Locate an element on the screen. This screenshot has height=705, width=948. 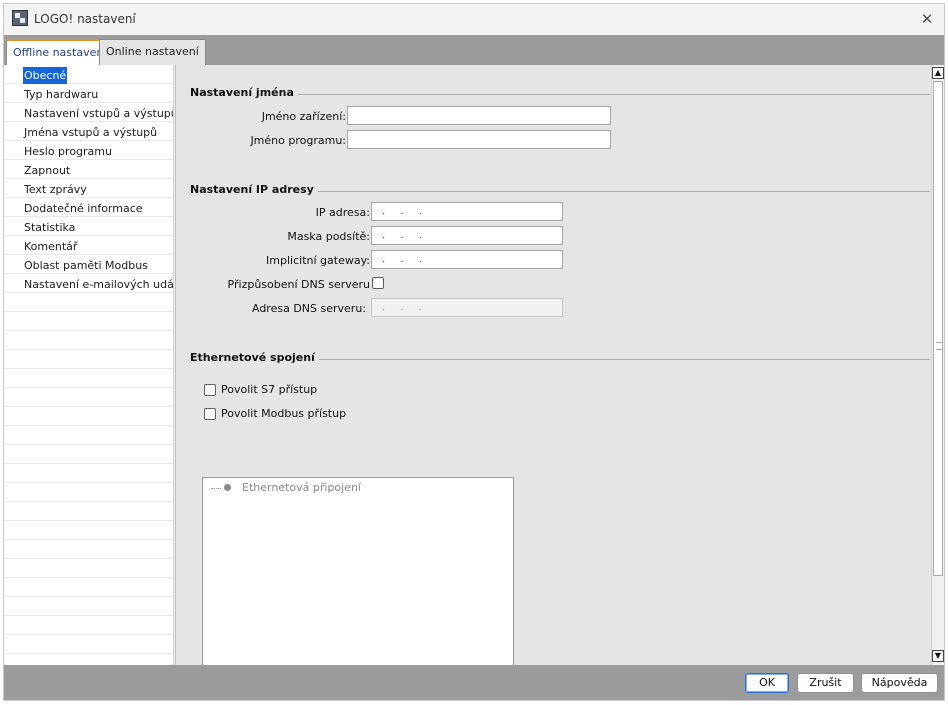
dns-custom-checkbox is located at coordinates (378, 283).